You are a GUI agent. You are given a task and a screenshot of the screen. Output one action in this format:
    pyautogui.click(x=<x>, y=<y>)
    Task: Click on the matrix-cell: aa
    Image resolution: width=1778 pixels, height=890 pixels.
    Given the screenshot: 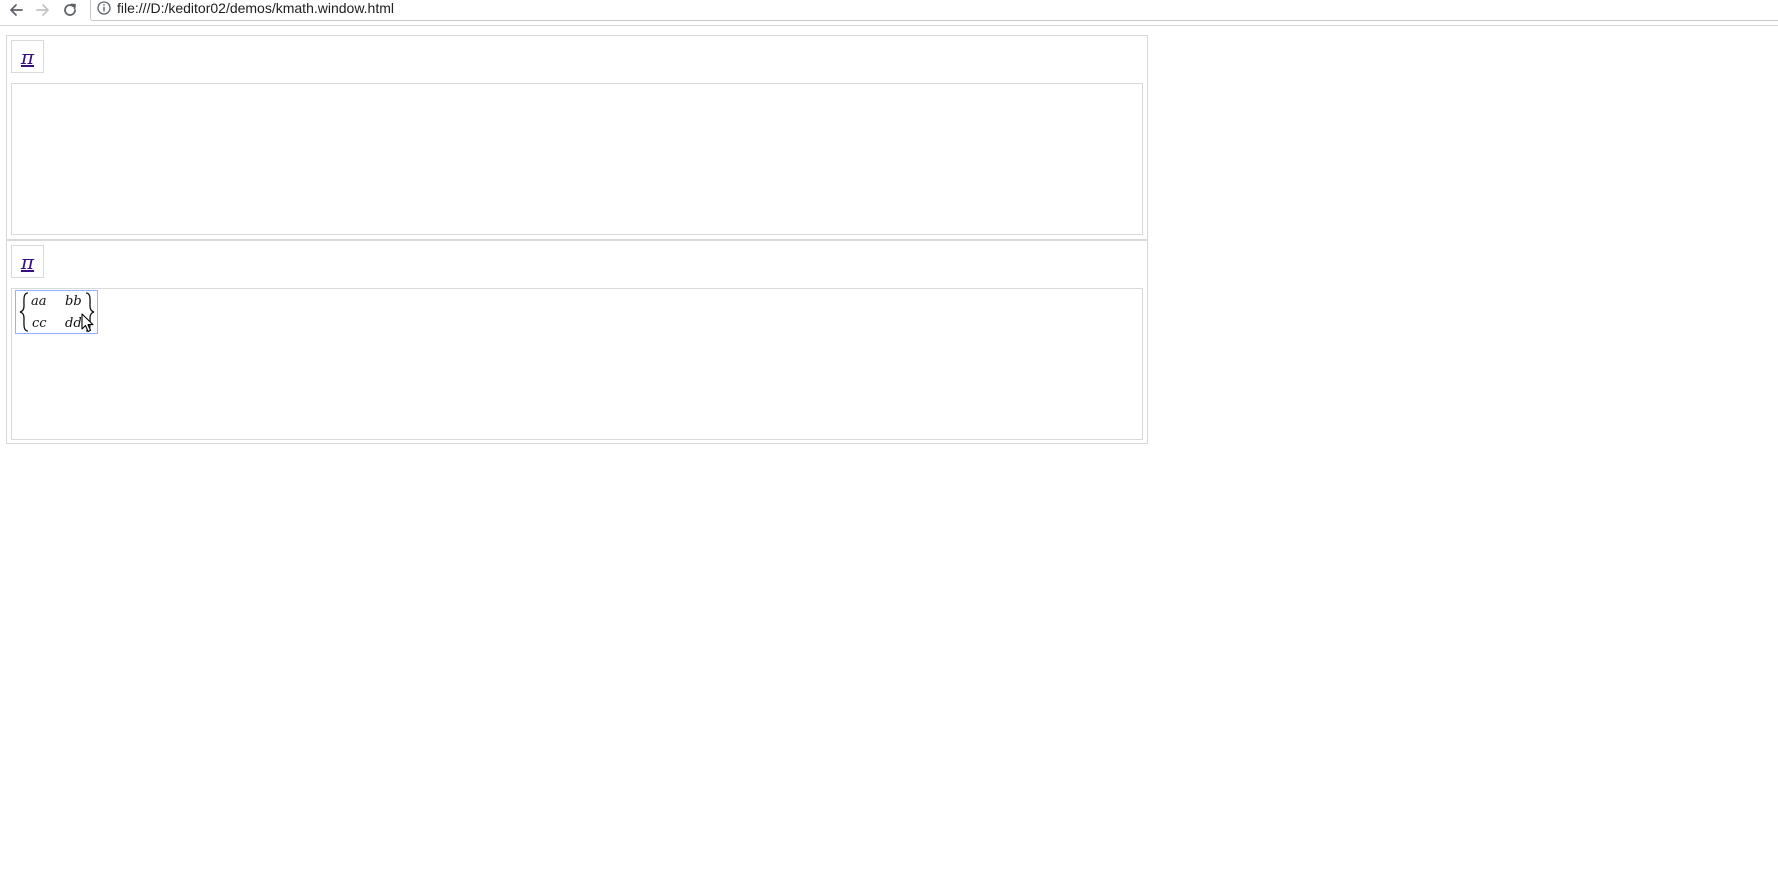 What is the action you would take?
    pyautogui.click(x=39, y=301)
    